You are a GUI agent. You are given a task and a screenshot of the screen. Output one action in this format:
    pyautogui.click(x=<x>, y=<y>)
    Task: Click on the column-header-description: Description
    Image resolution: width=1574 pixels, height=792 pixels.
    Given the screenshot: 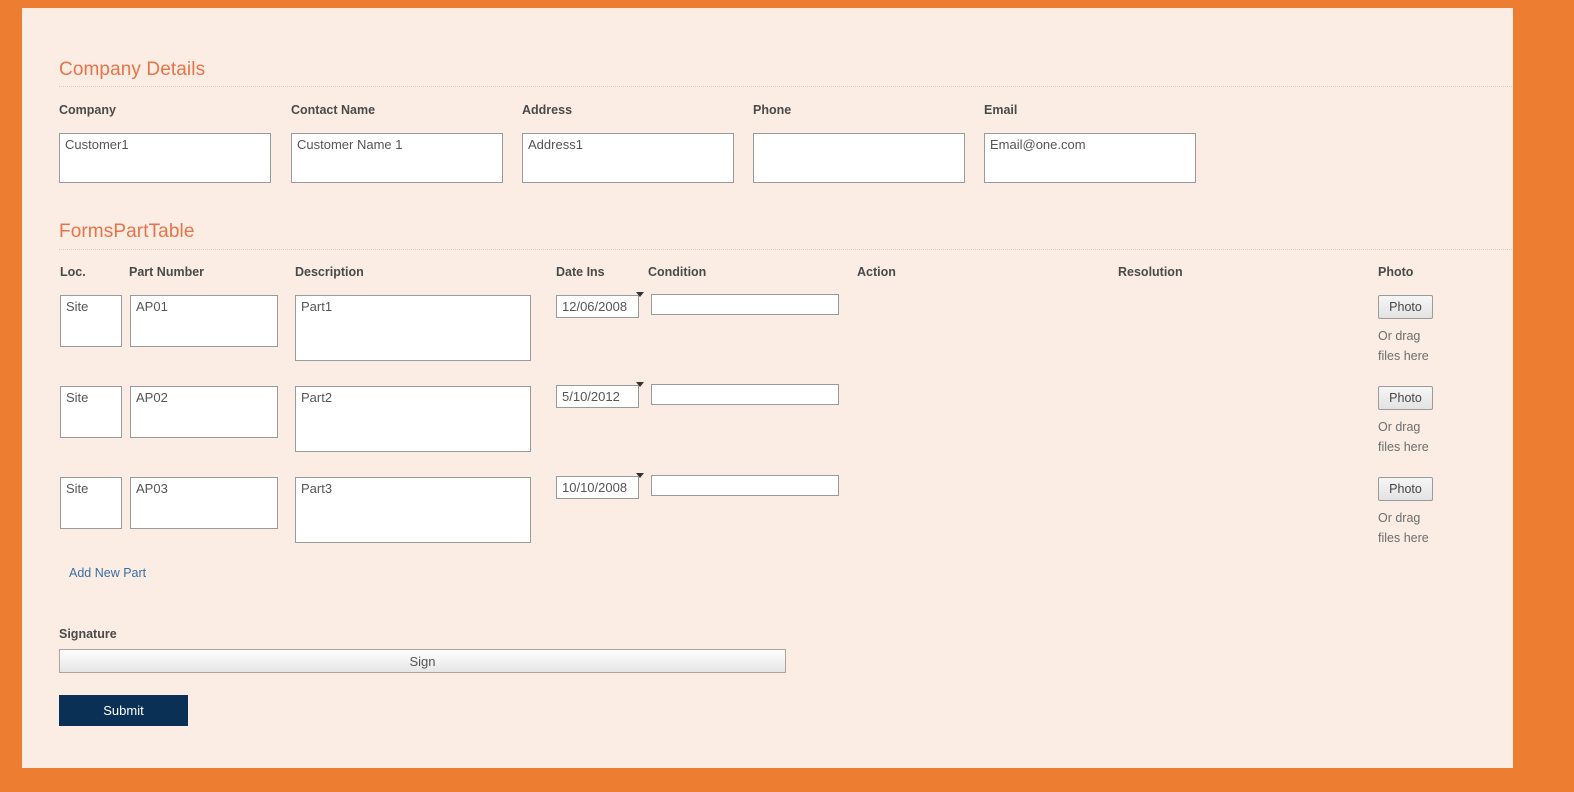 What is the action you would take?
    pyautogui.click(x=329, y=272)
    